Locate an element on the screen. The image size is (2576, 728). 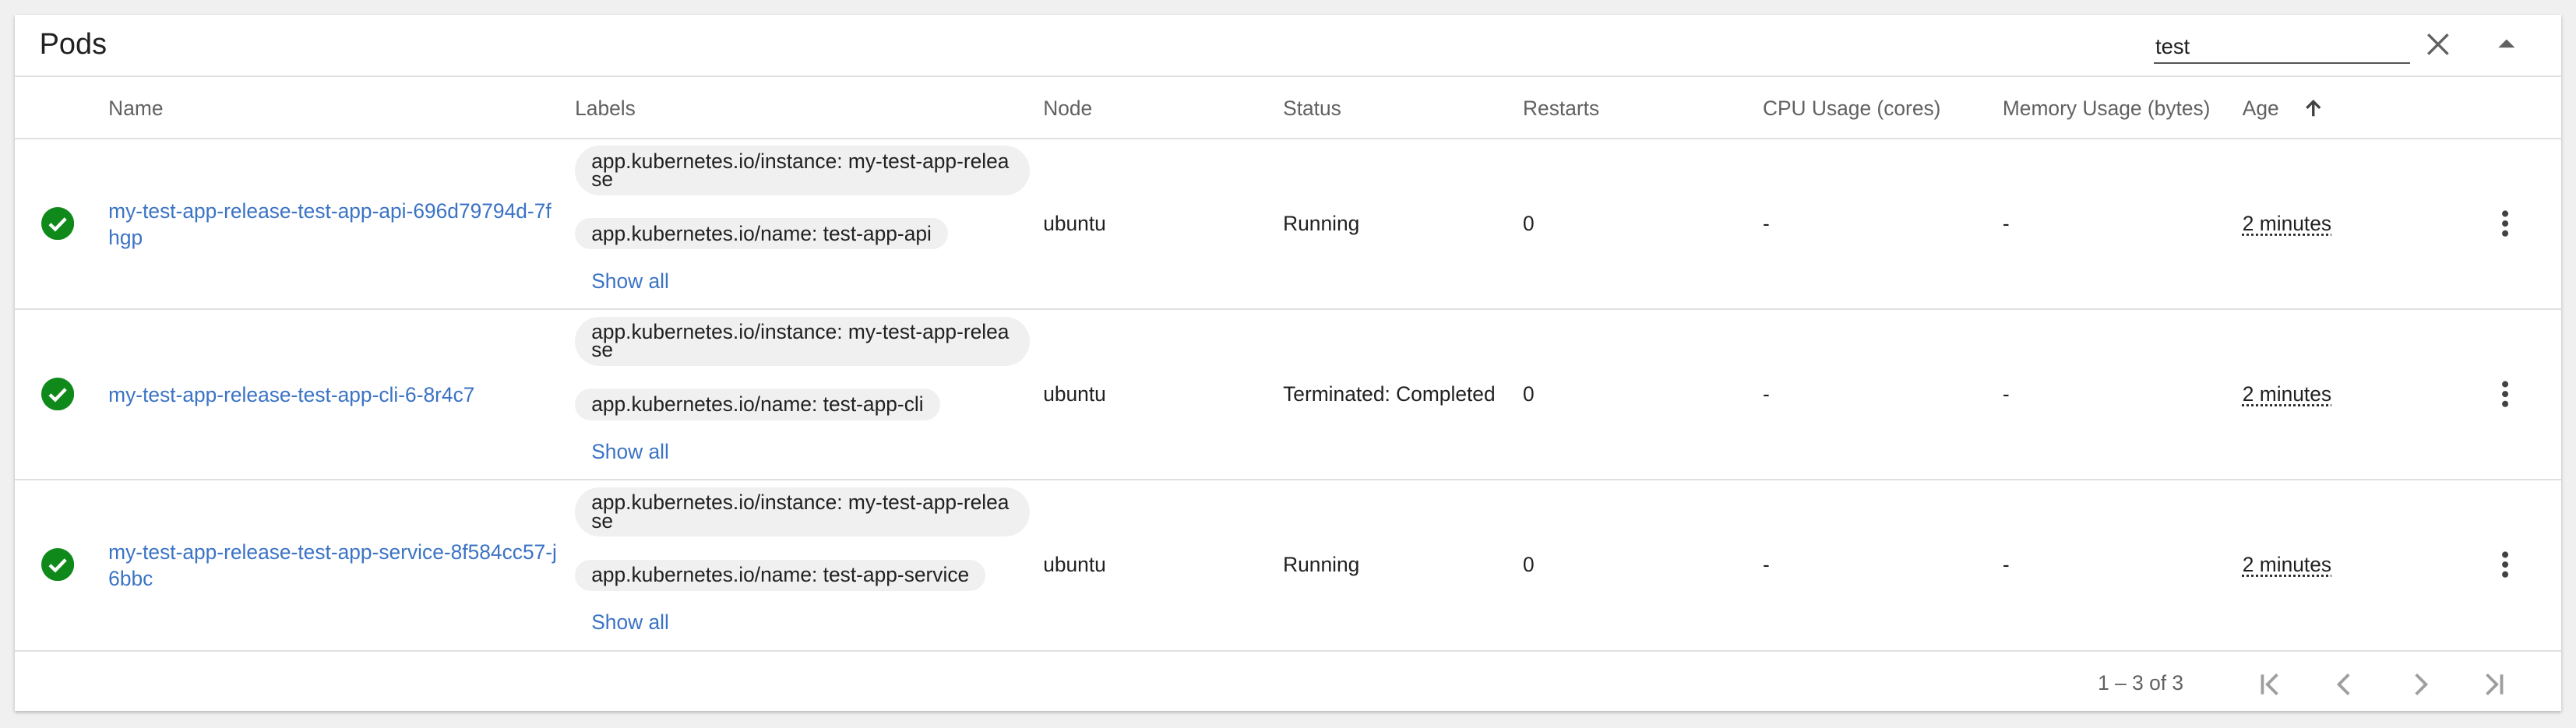
arrow-drop-up-icon is located at coordinates (2506, 44).